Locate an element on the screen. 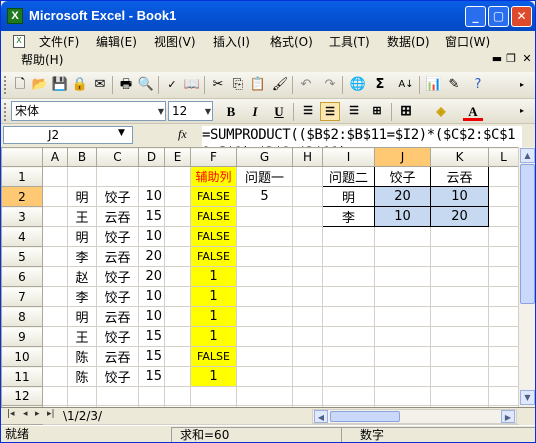 The image size is (536, 443). cell-f7: 1 is located at coordinates (213, 296).